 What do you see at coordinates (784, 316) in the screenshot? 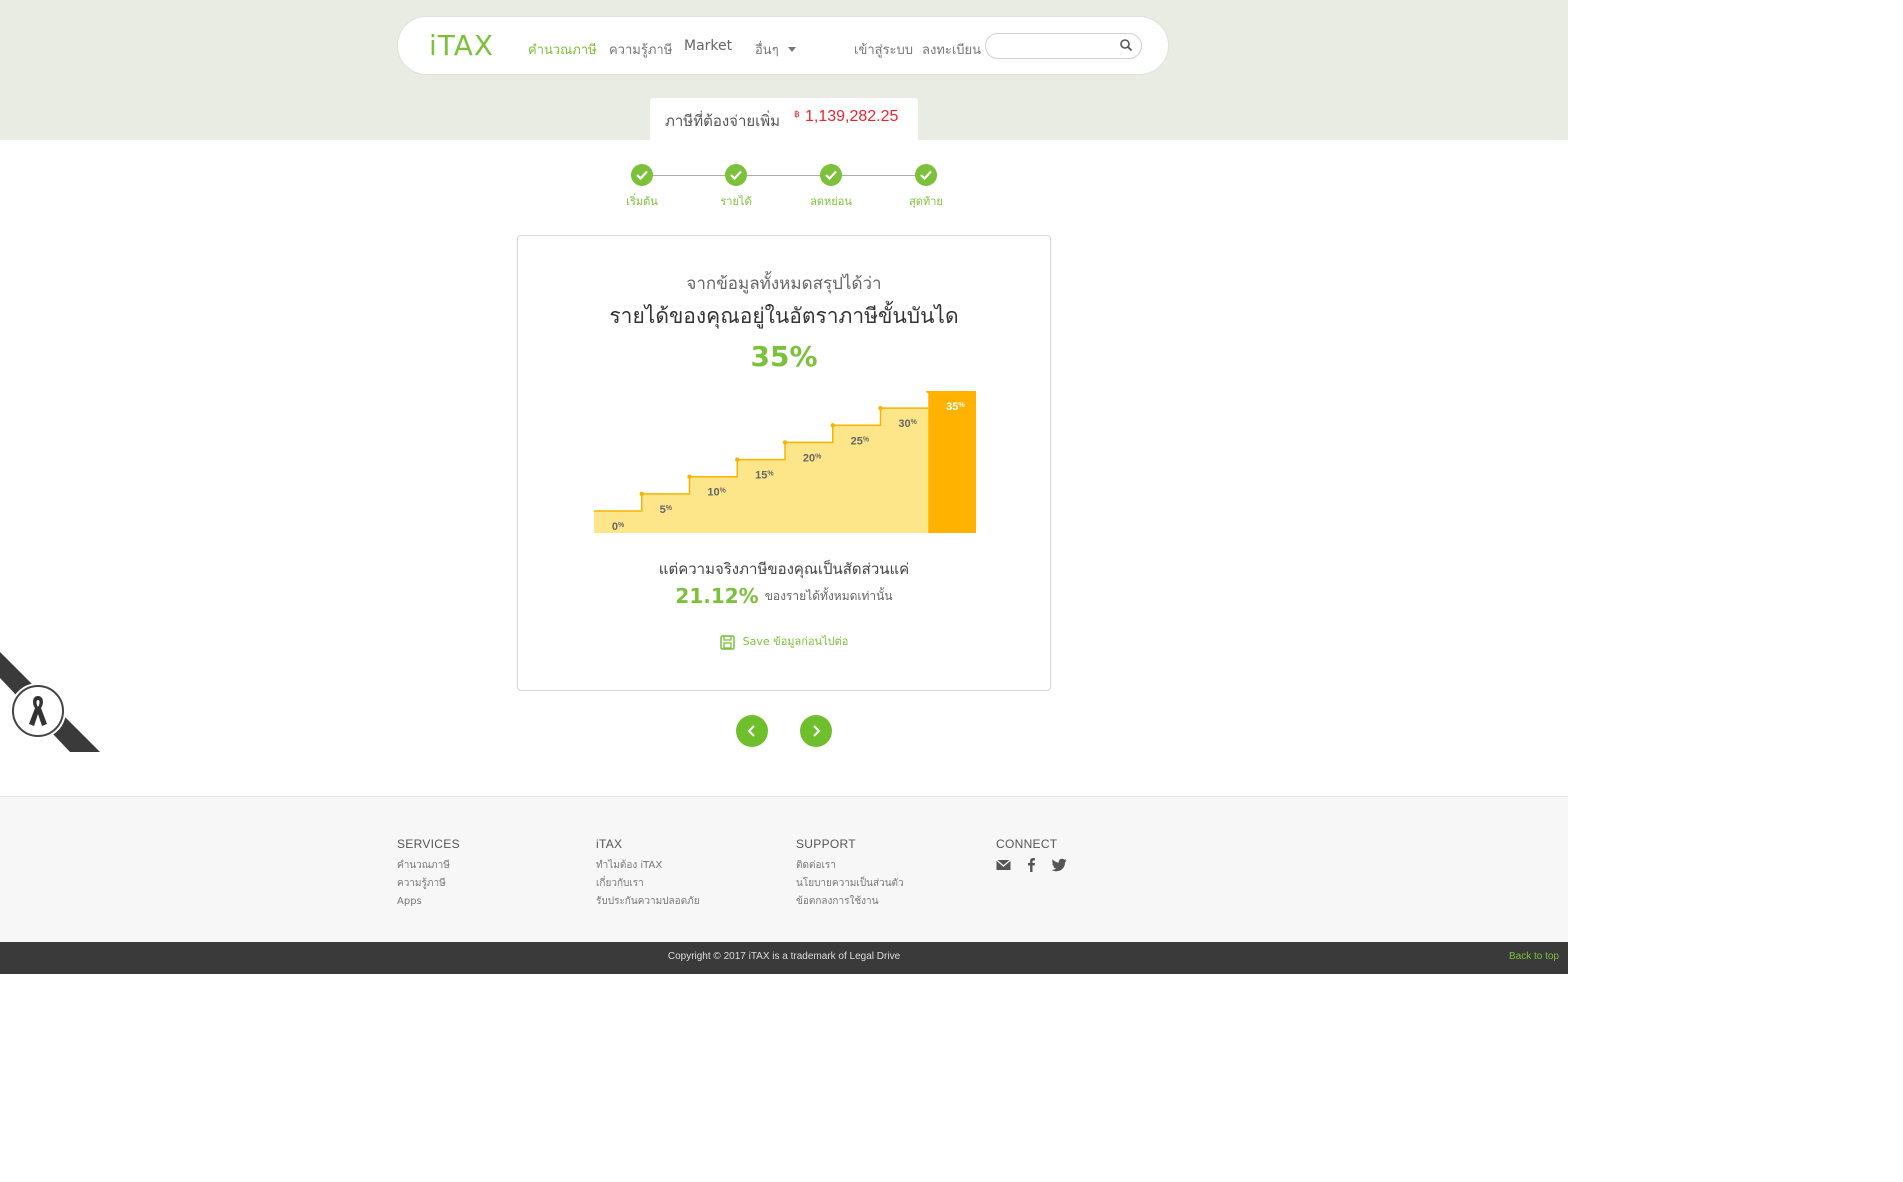
I see `summary-headline: รายได้ของคุณอยู่ในอัตราภาษีขั้นบันได` at bounding box center [784, 316].